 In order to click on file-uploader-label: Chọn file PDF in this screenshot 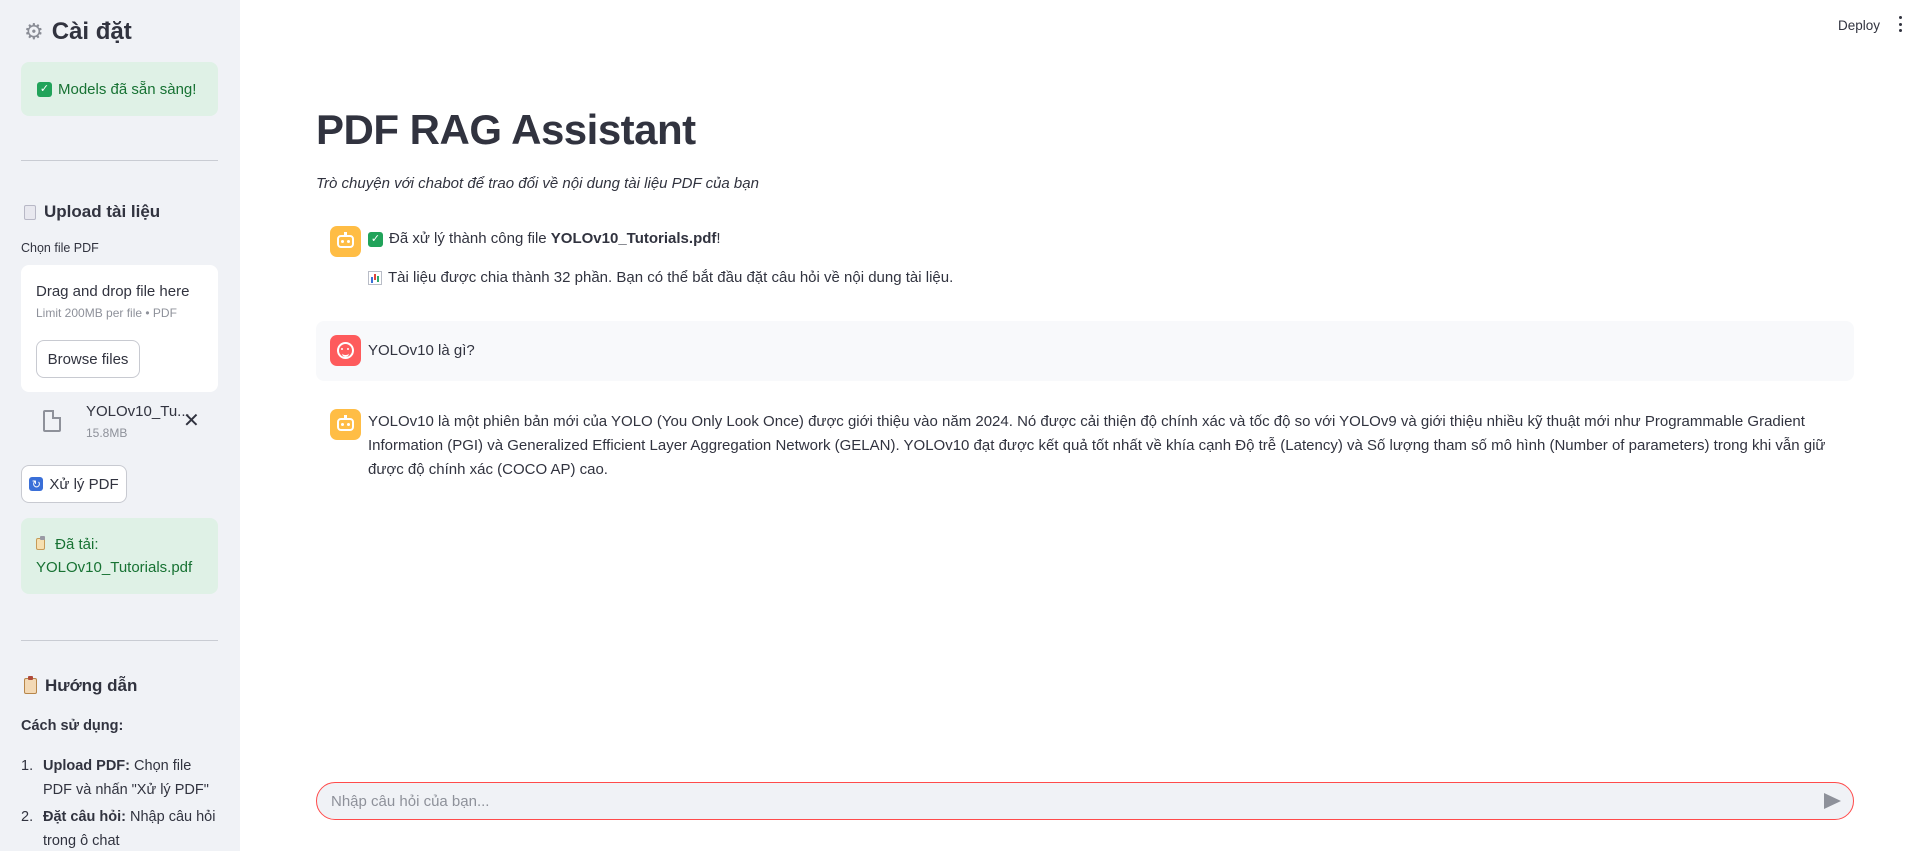, I will do `click(60, 248)`.